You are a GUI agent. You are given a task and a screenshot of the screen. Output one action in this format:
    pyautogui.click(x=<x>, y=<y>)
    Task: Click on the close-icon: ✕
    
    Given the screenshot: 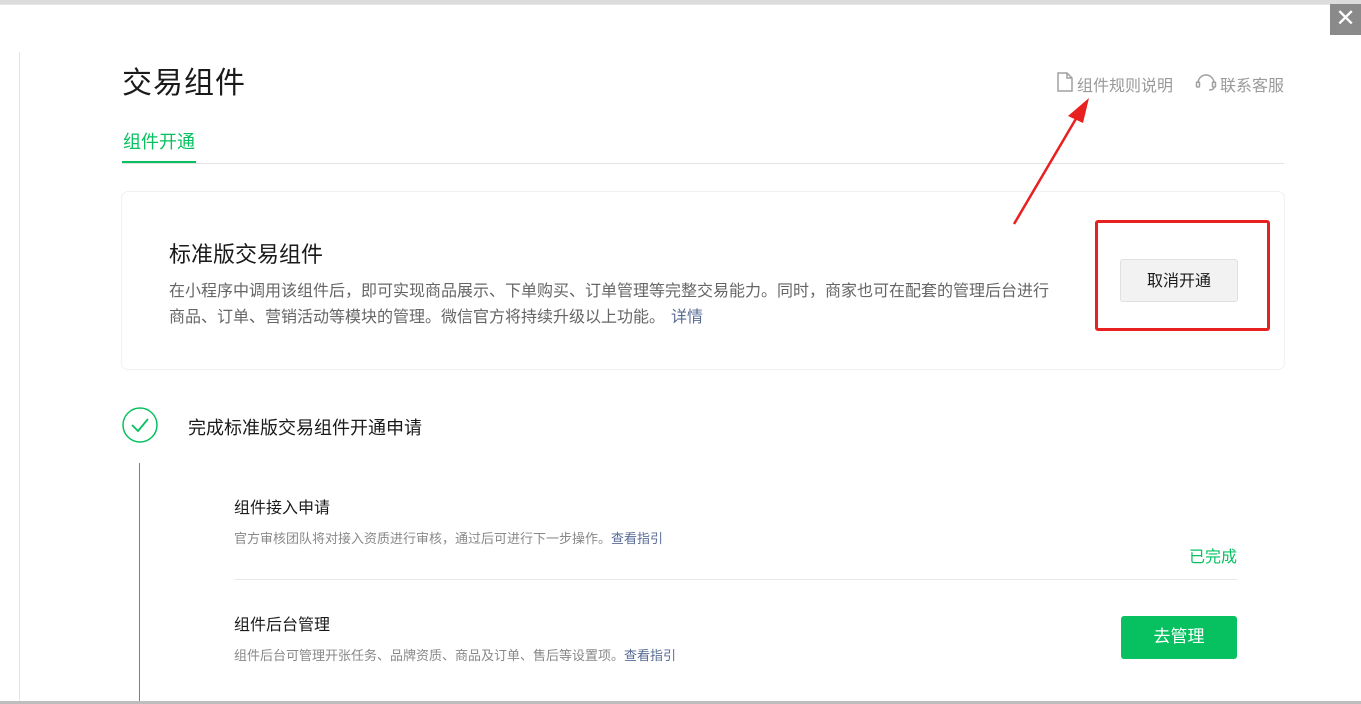 What is the action you would take?
    pyautogui.click(x=1345, y=18)
    